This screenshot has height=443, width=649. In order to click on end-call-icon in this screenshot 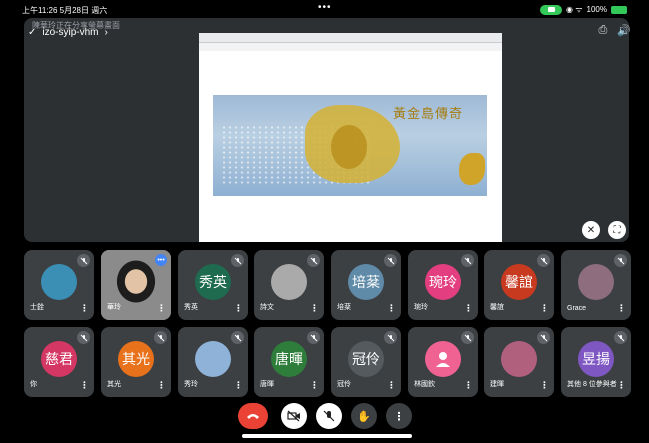, I will do `click(253, 416)`.